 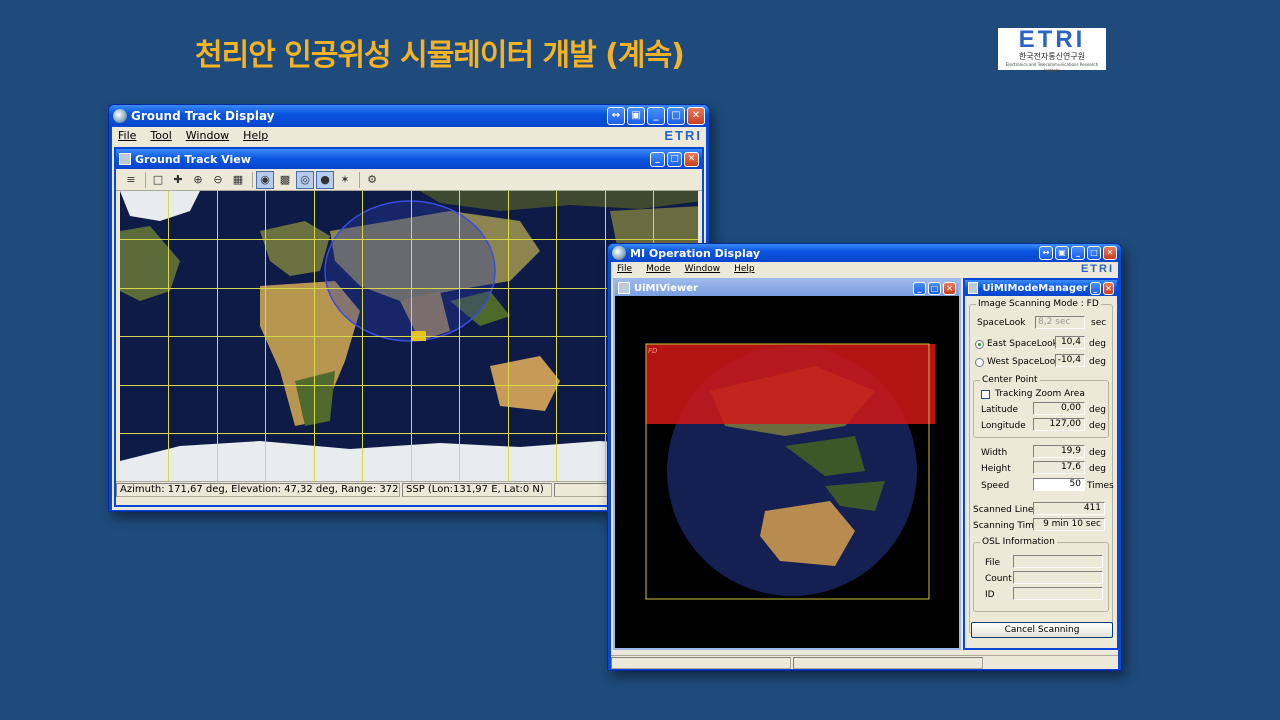 I want to click on satellite-icon: ✶, so click(x=345, y=180).